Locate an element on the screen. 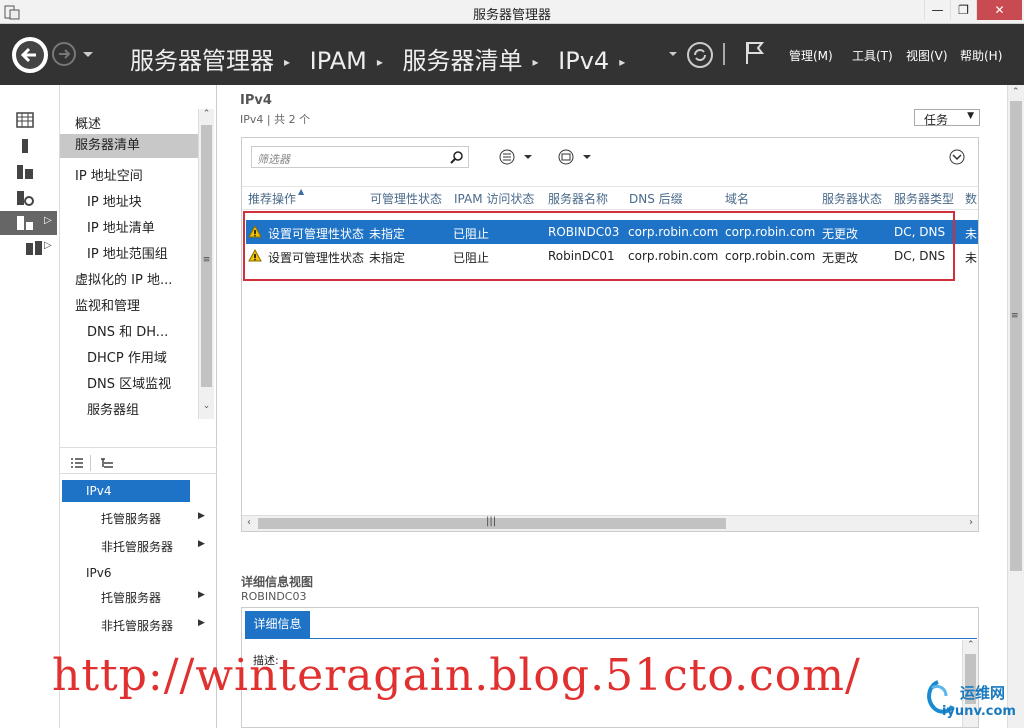 This screenshot has width=1024, height=728. menu-tools: 工具(T) is located at coordinates (872, 55).